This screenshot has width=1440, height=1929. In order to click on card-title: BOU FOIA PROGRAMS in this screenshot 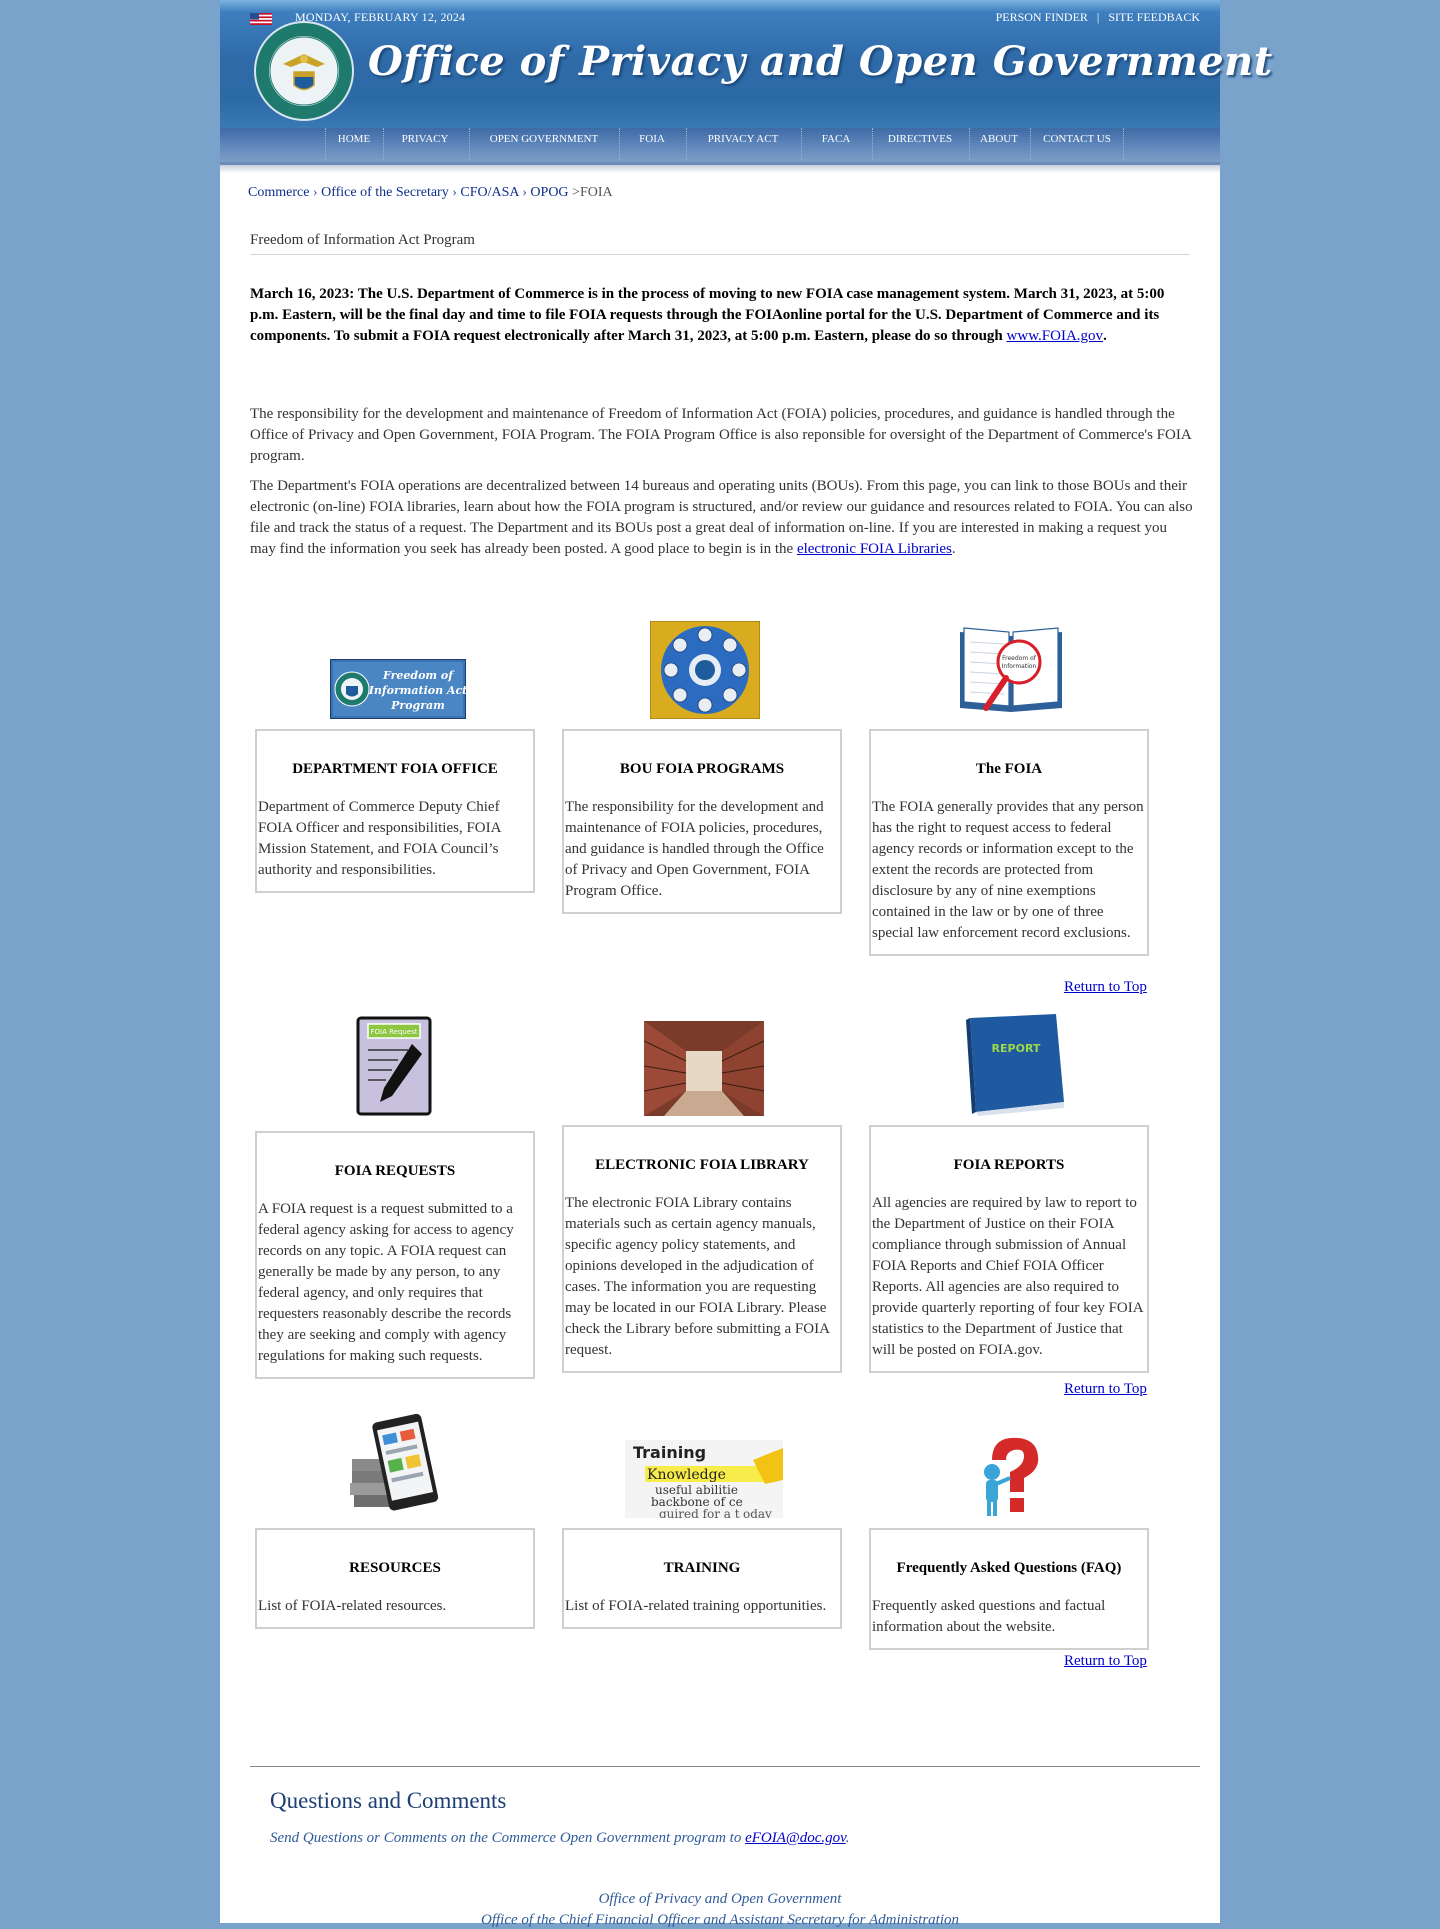, I will do `click(702, 769)`.